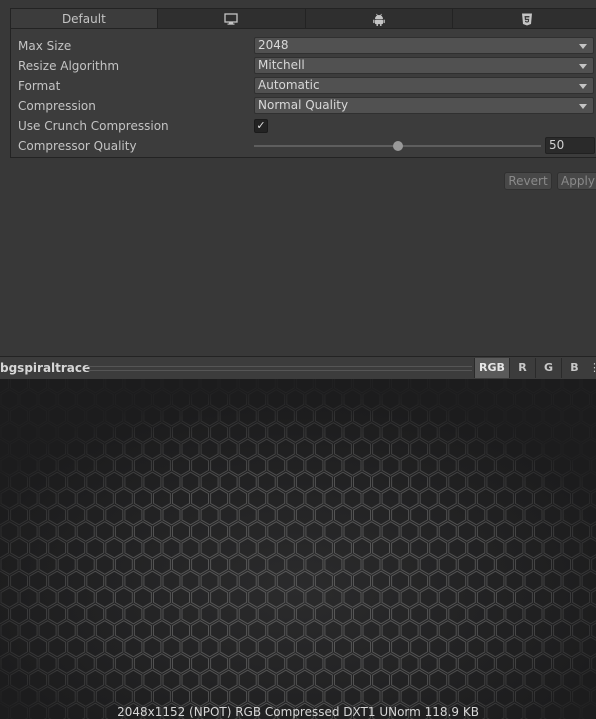 This screenshot has height=719, width=596. What do you see at coordinates (574, 368) in the screenshot?
I see `channel-b-button: B` at bounding box center [574, 368].